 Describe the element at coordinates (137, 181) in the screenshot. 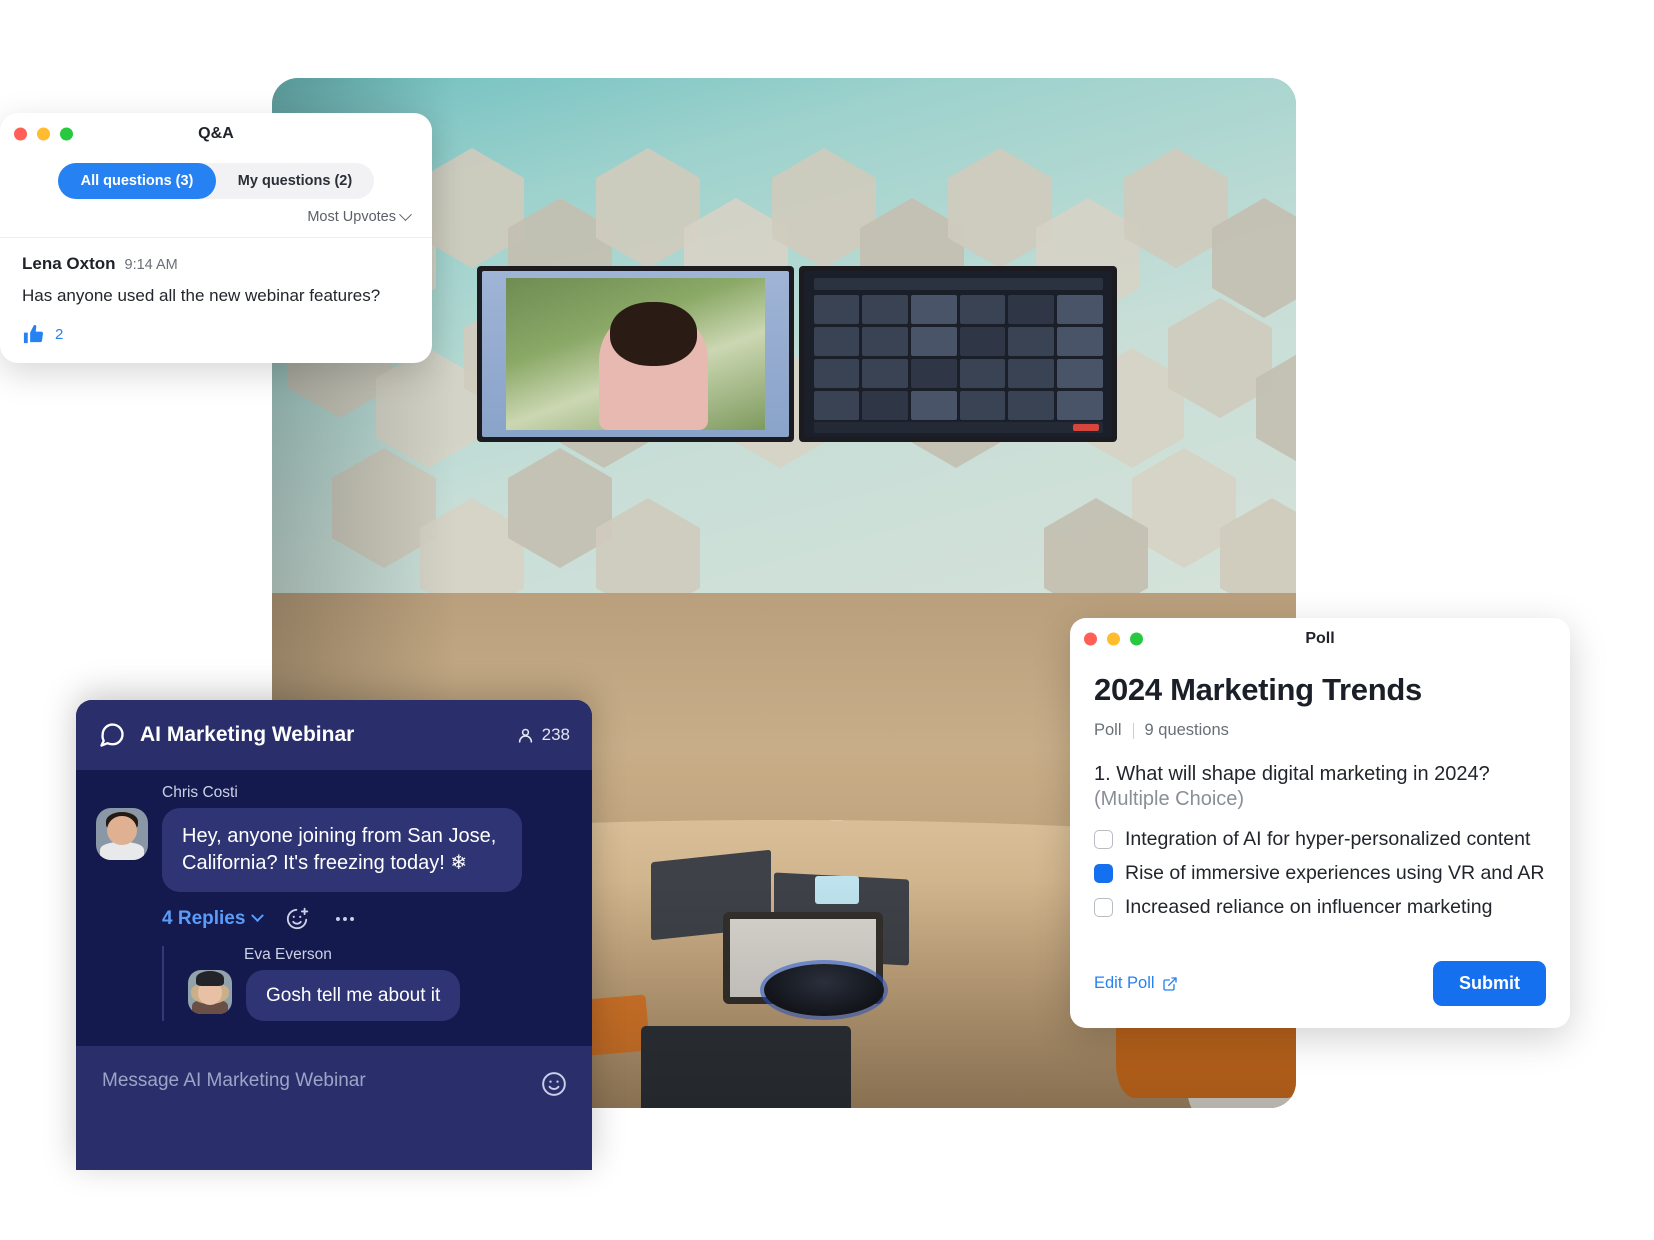

I see `tab-all-questions: All questions (3)` at that location.